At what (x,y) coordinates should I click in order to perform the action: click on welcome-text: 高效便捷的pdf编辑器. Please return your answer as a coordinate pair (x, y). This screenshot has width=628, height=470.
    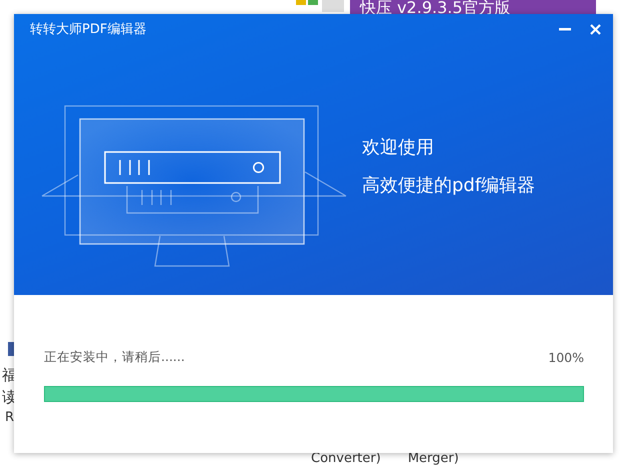
    Looking at the image, I should click on (449, 185).